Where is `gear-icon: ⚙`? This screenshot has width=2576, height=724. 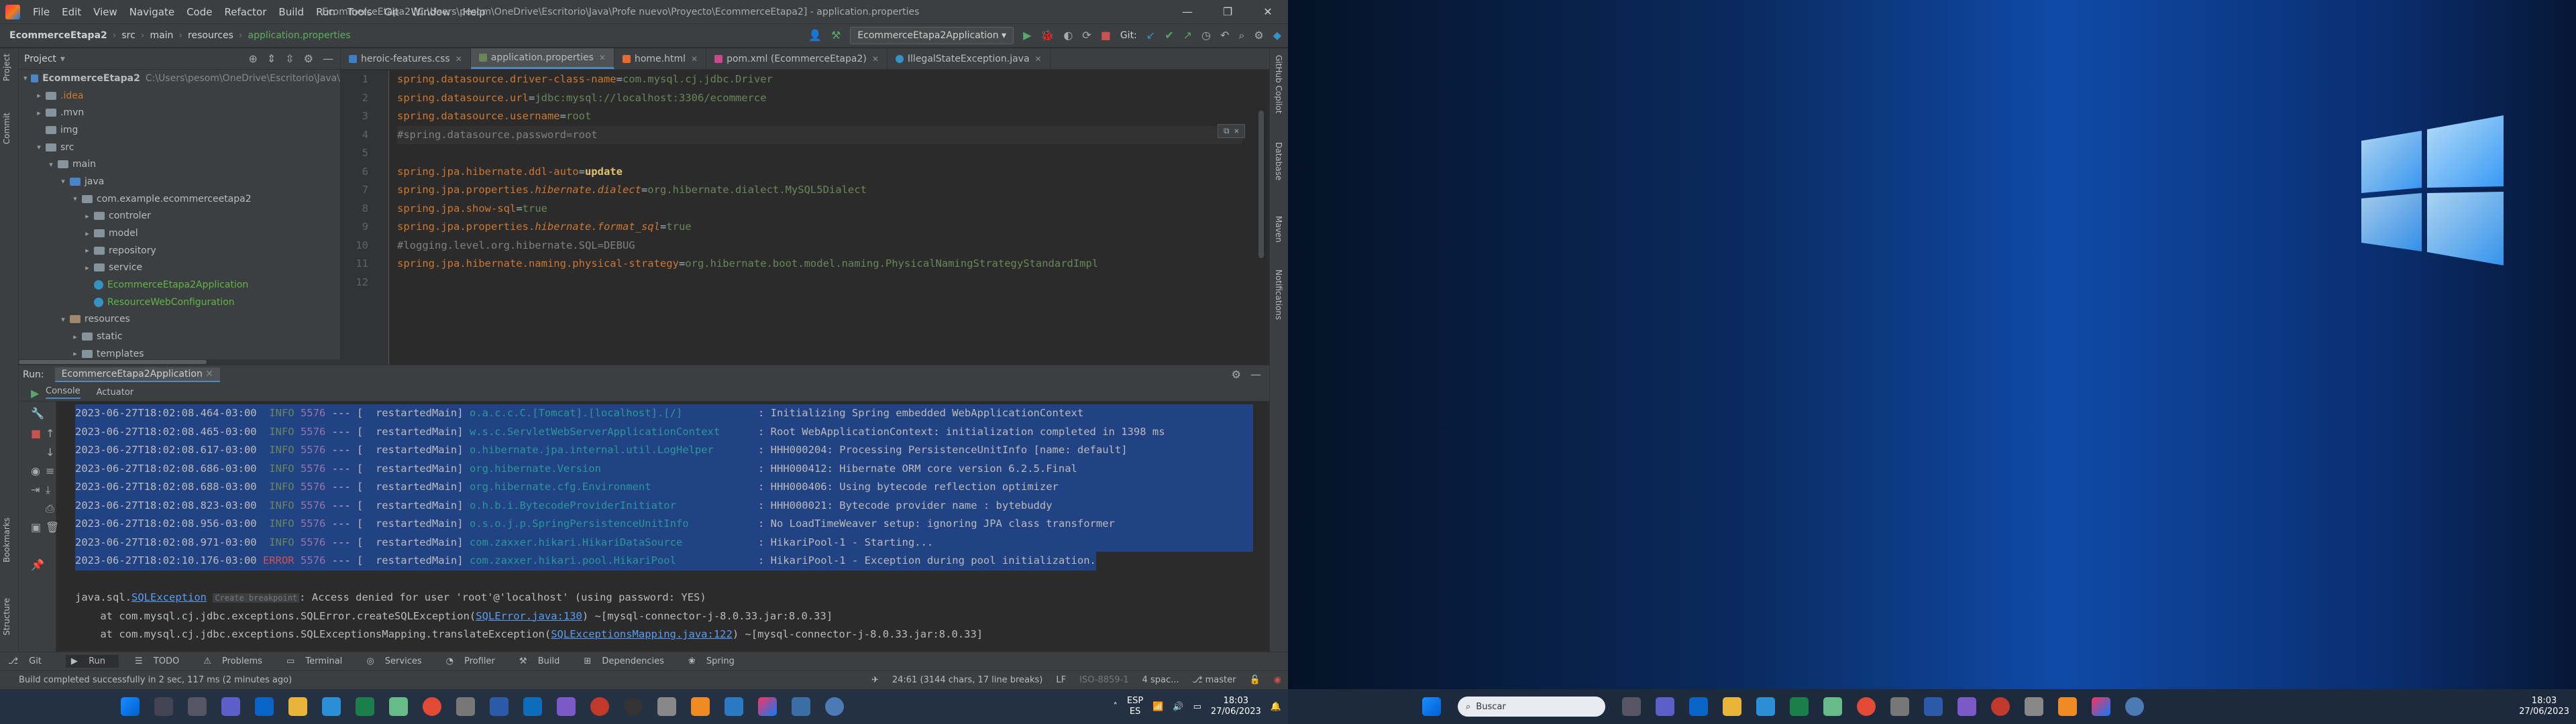
gear-icon: ⚙ is located at coordinates (1236, 375).